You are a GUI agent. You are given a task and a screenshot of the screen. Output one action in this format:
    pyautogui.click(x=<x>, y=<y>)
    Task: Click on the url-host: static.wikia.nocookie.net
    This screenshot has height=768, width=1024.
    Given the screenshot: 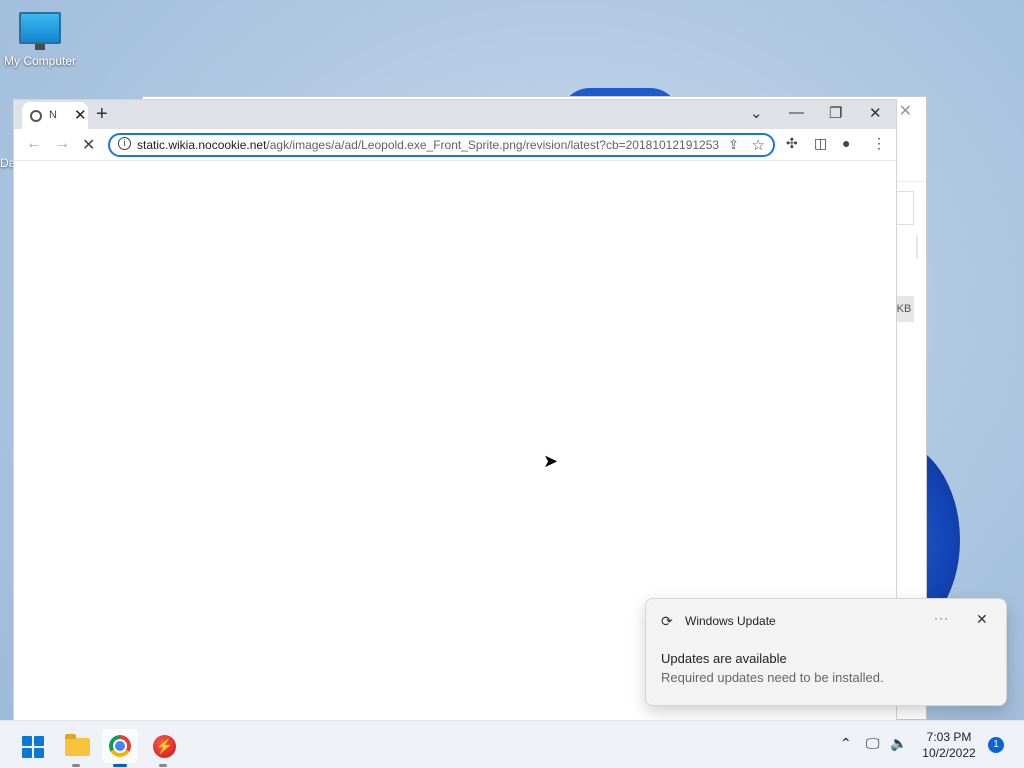 What is the action you would take?
    pyautogui.click(x=202, y=145)
    